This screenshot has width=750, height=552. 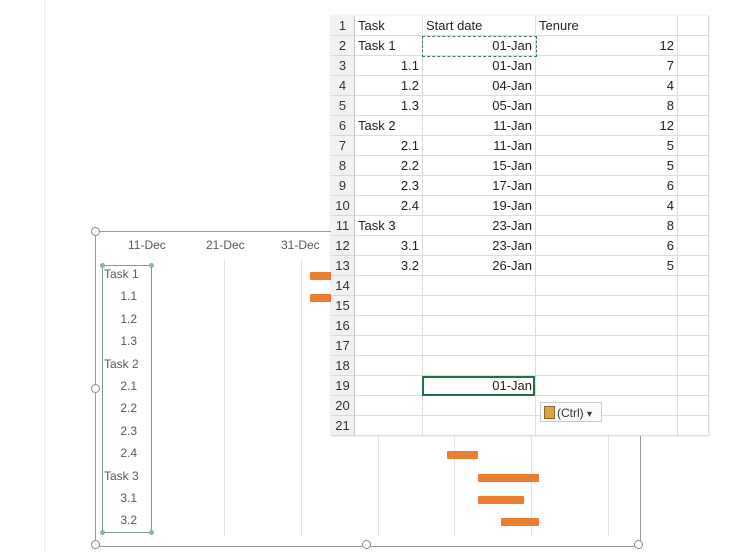 What do you see at coordinates (343, 166) in the screenshot?
I see `row-header: 8` at bounding box center [343, 166].